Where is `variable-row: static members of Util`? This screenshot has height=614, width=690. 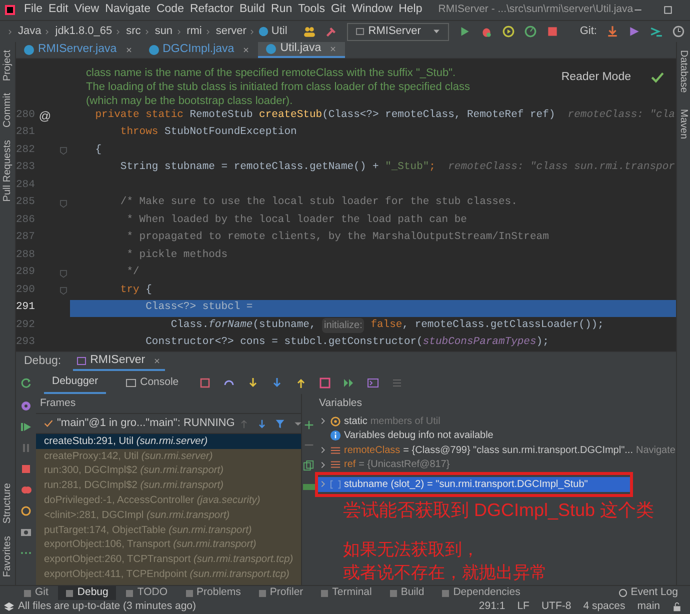 variable-row: static members of Util is located at coordinates (495, 421).